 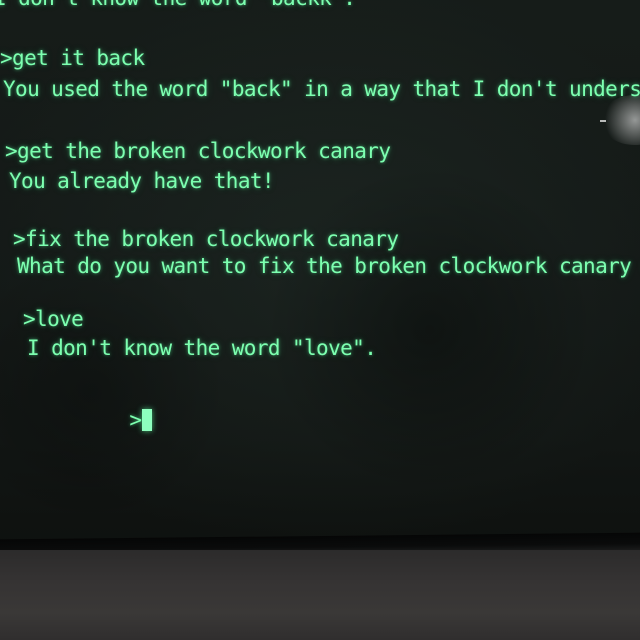 I want to click on text-cursor, so click(x=147, y=420).